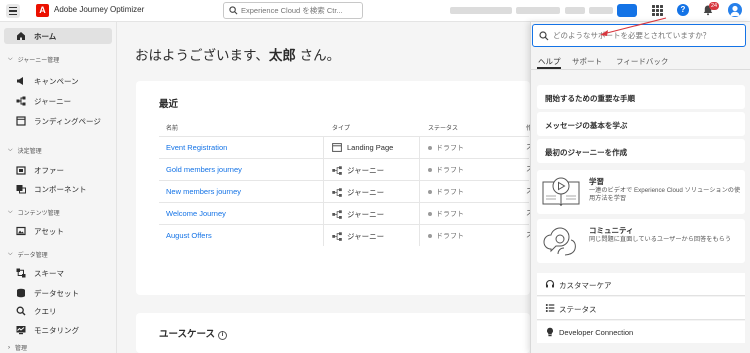  I want to click on help-icon: ?, so click(683, 10).